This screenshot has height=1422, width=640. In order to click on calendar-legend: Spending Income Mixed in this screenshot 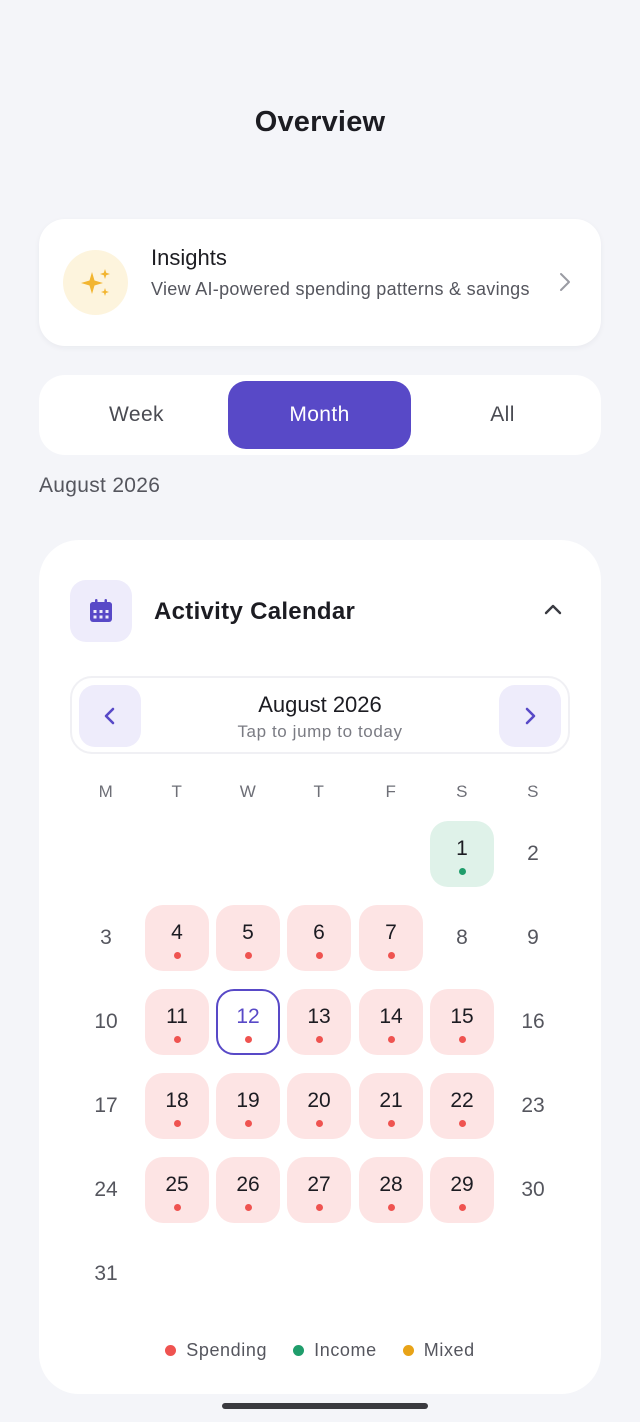, I will do `click(320, 1350)`.